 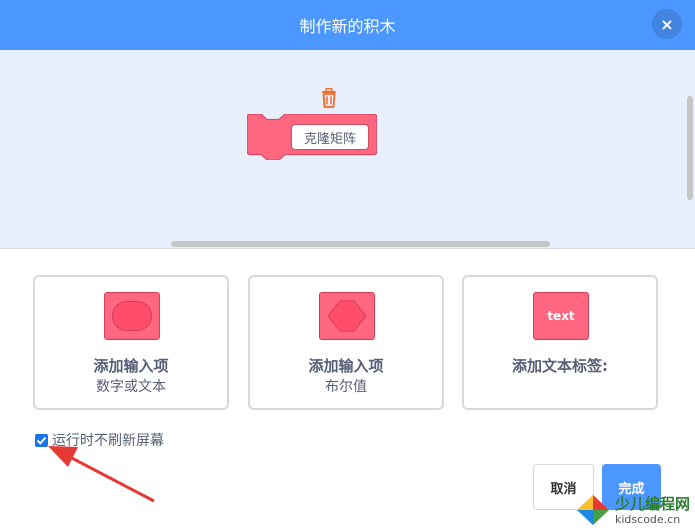 What do you see at coordinates (347, 248) in the screenshot?
I see `workspace-divider` at bounding box center [347, 248].